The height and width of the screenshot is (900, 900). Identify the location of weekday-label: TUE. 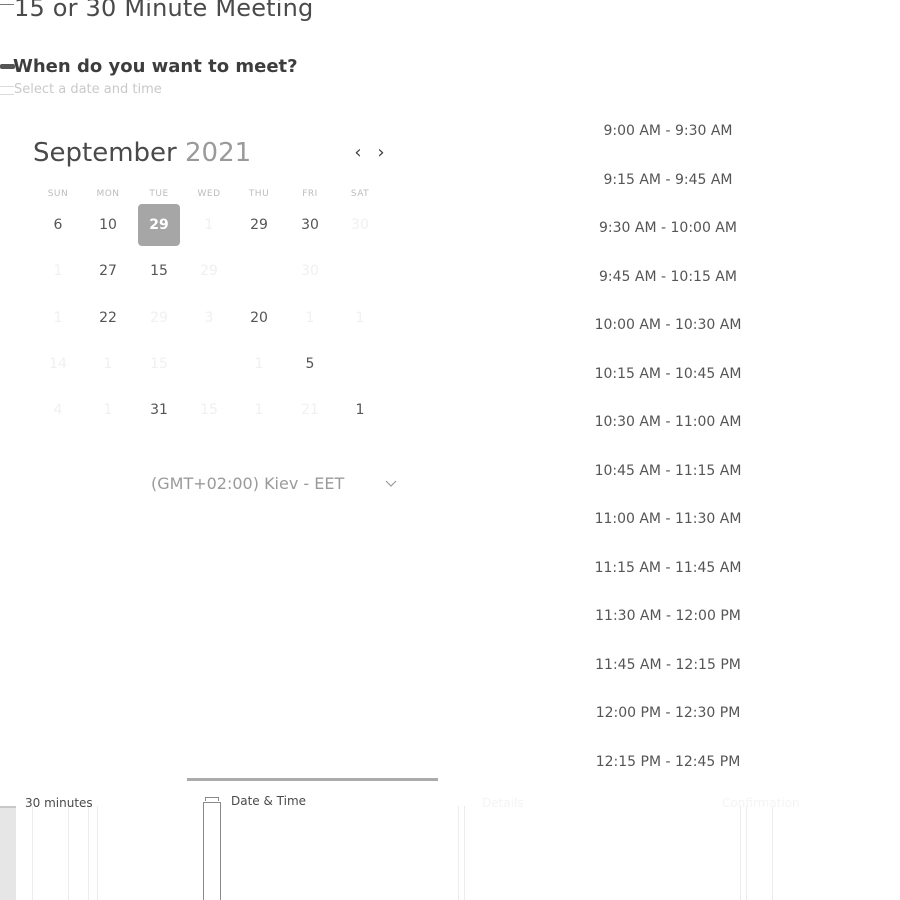
(159, 194).